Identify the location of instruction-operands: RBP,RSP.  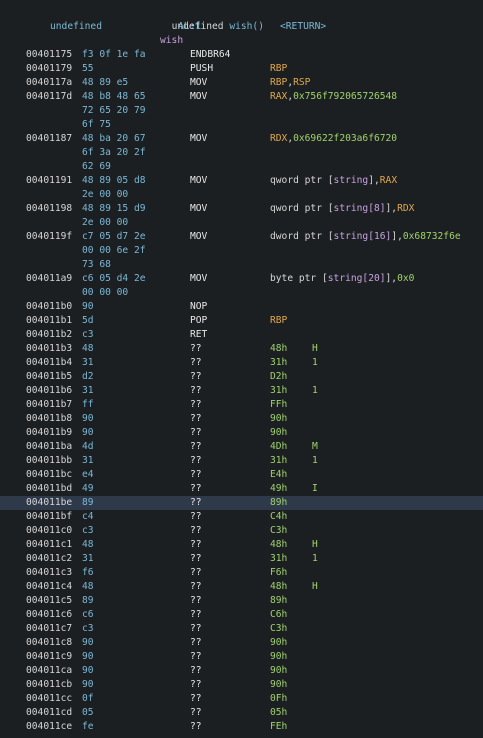
(290, 83).